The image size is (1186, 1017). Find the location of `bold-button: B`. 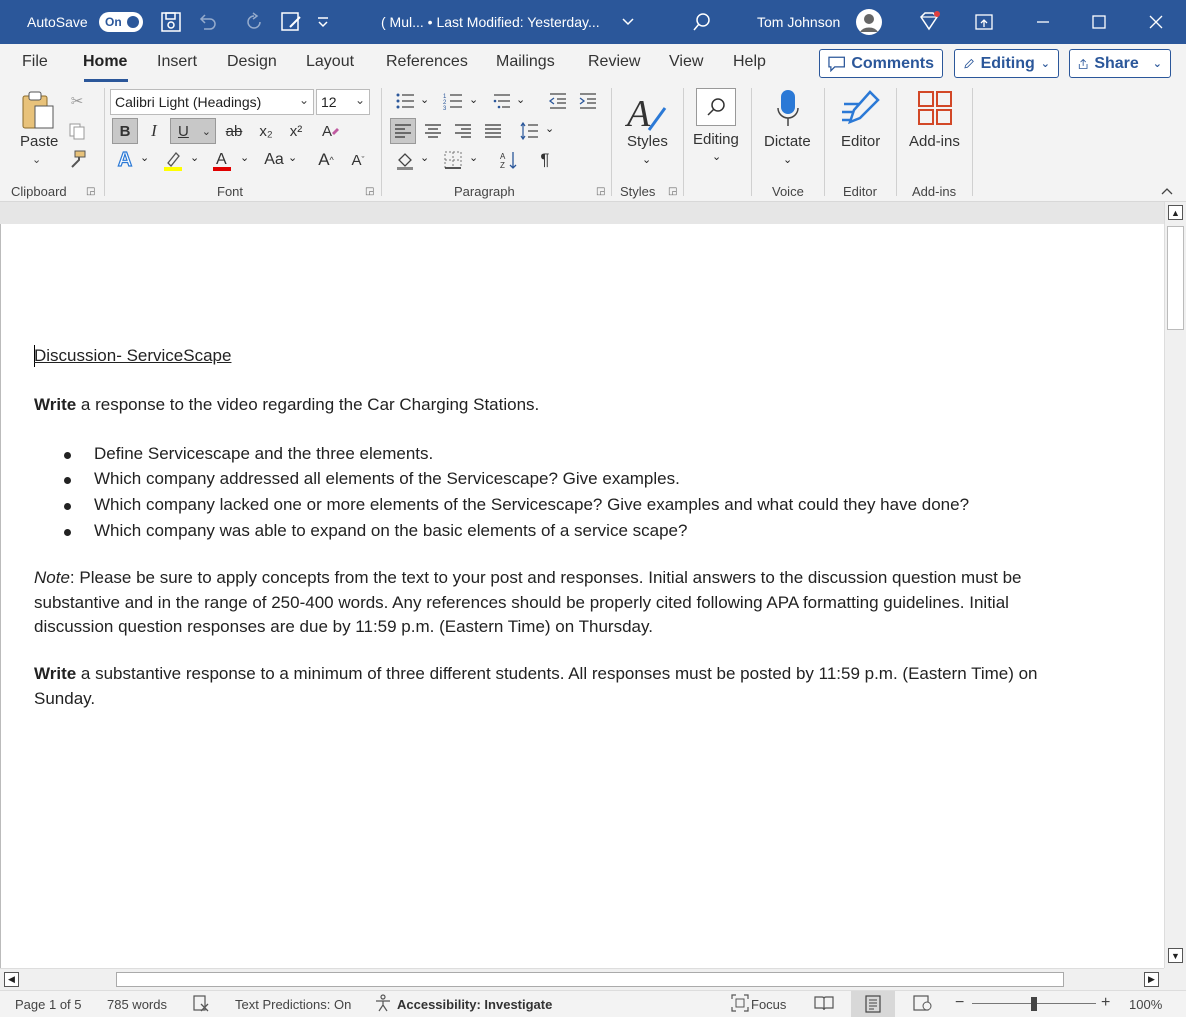

bold-button: B is located at coordinates (125, 131).